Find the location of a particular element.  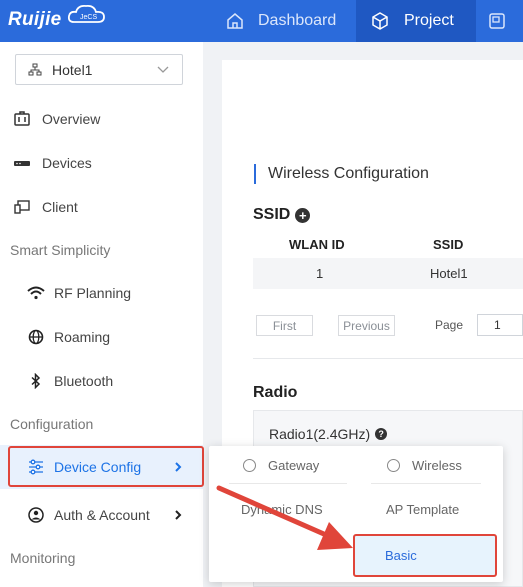

page-label: Page is located at coordinates (449, 325).